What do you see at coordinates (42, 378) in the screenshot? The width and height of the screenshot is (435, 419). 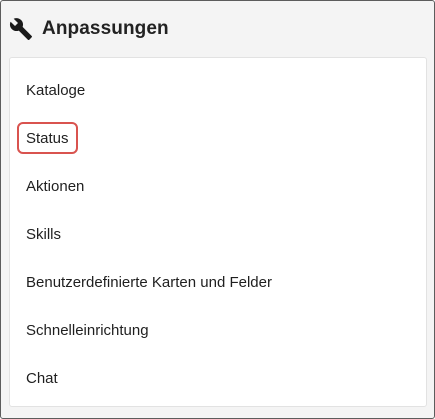 I see `menu-item-chat: Chat` at bounding box center [42, 378].